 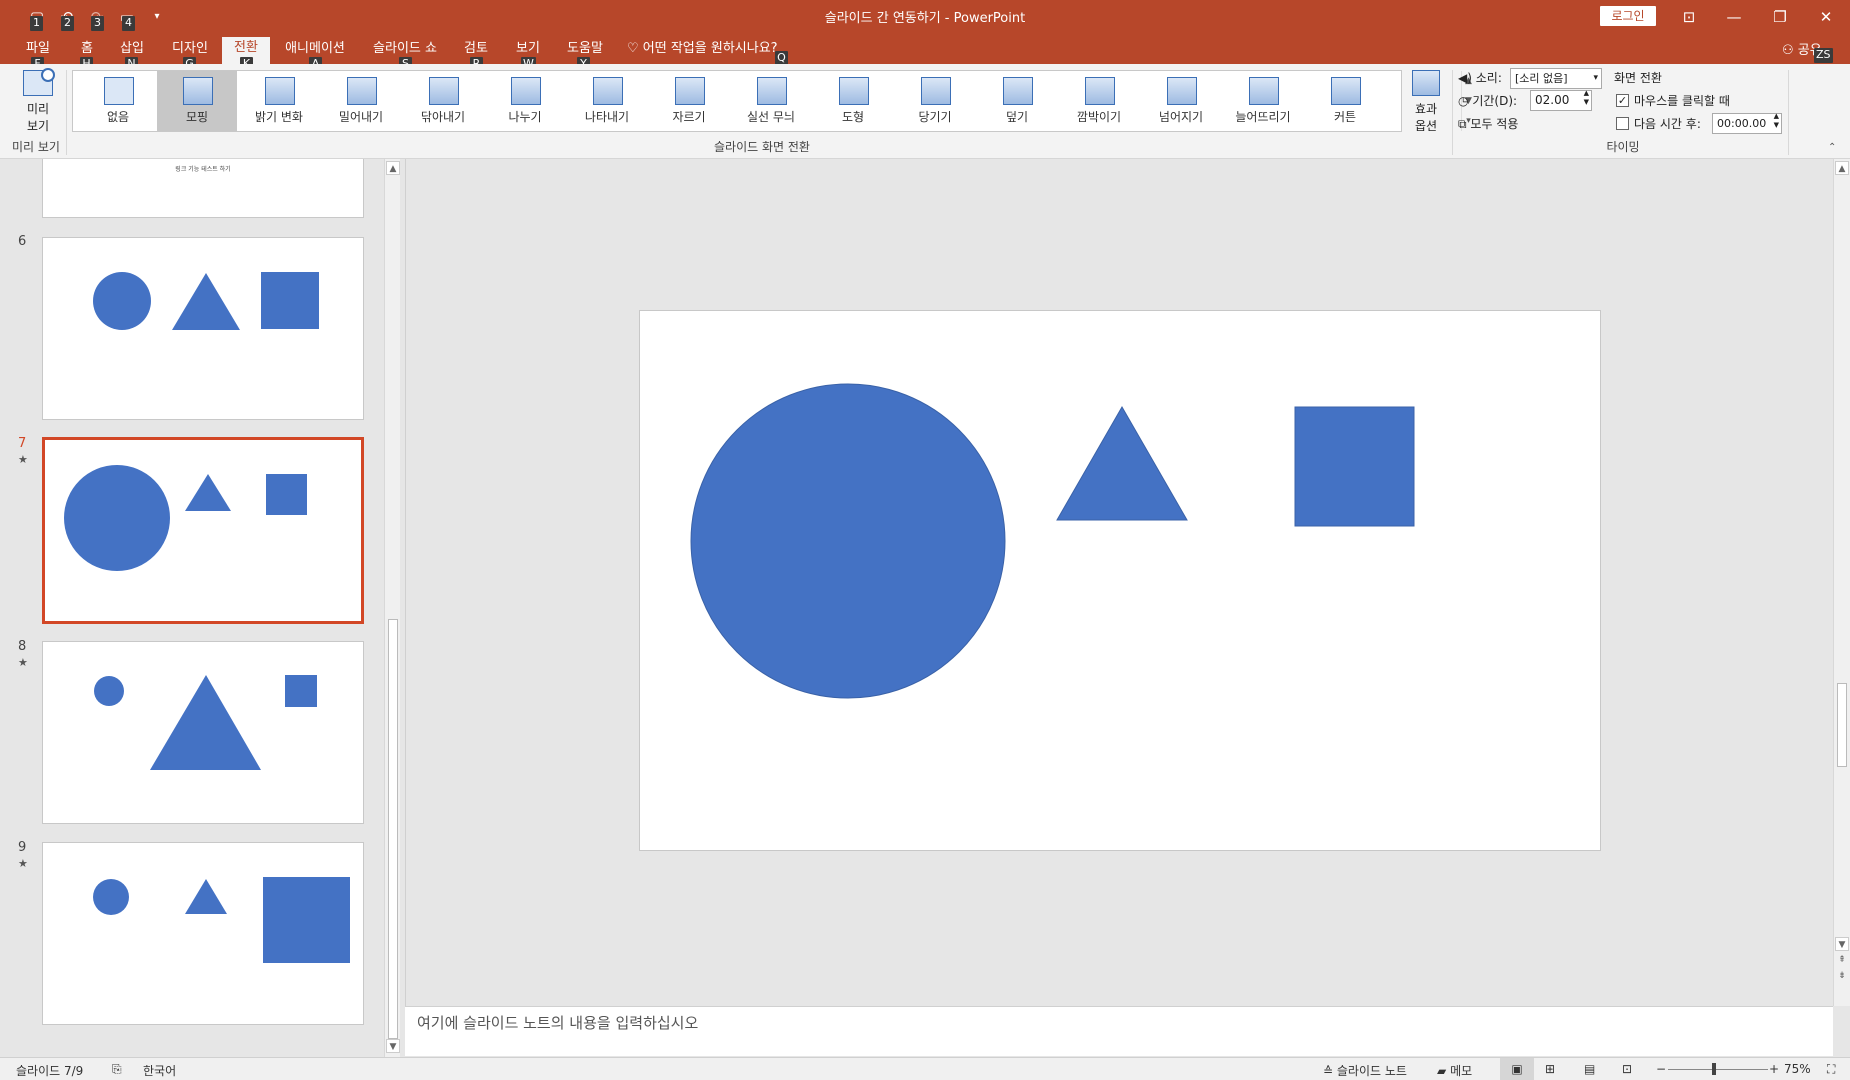 I want to click on sound-dropdown: [소리 없음] ▾, so click(x=1556, y=78).